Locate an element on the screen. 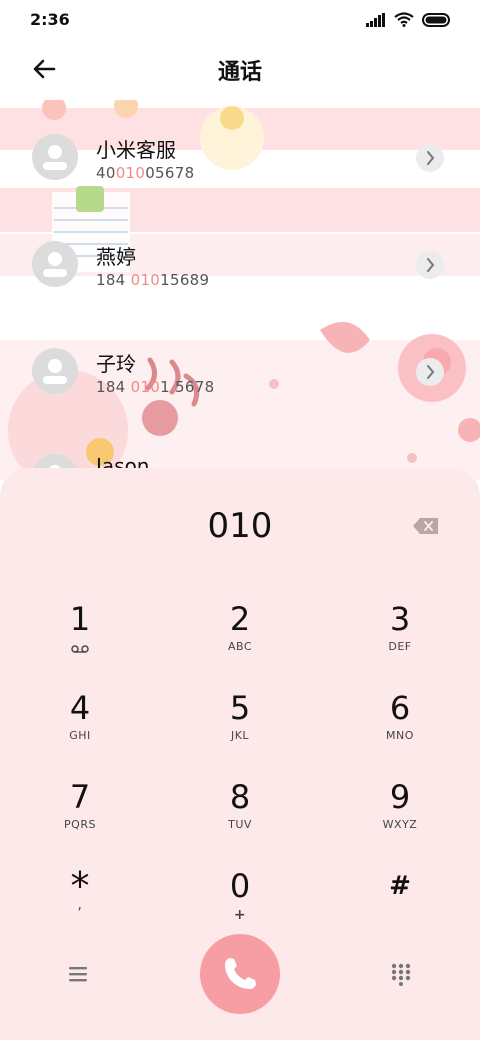 The height and width of the screenshot is (1040, 480). dial-key-1: 1 is located at coordinates (80, 640).